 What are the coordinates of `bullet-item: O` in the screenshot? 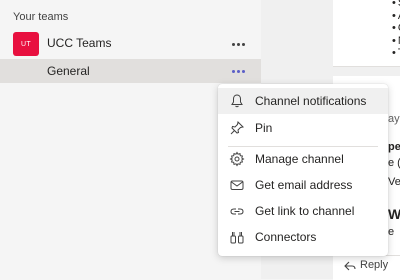 It's located at (396, 28).